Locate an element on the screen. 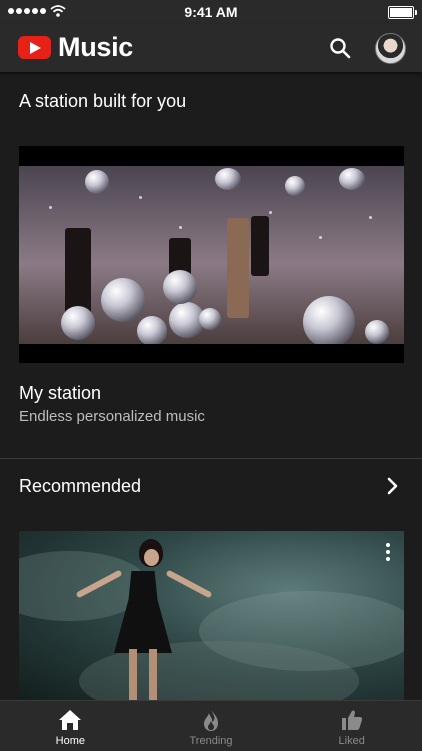  status-bar: 9:41 AM is located at coordinates (211, 12).